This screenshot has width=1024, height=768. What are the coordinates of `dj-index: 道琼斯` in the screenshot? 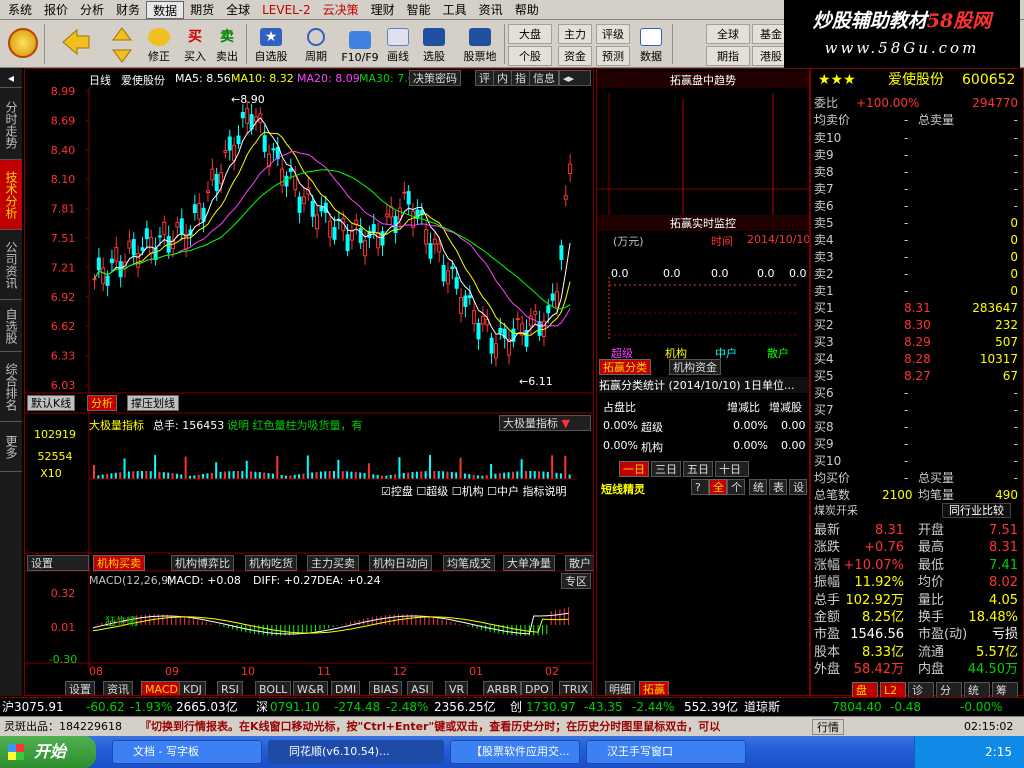 It's located at (762, 707).